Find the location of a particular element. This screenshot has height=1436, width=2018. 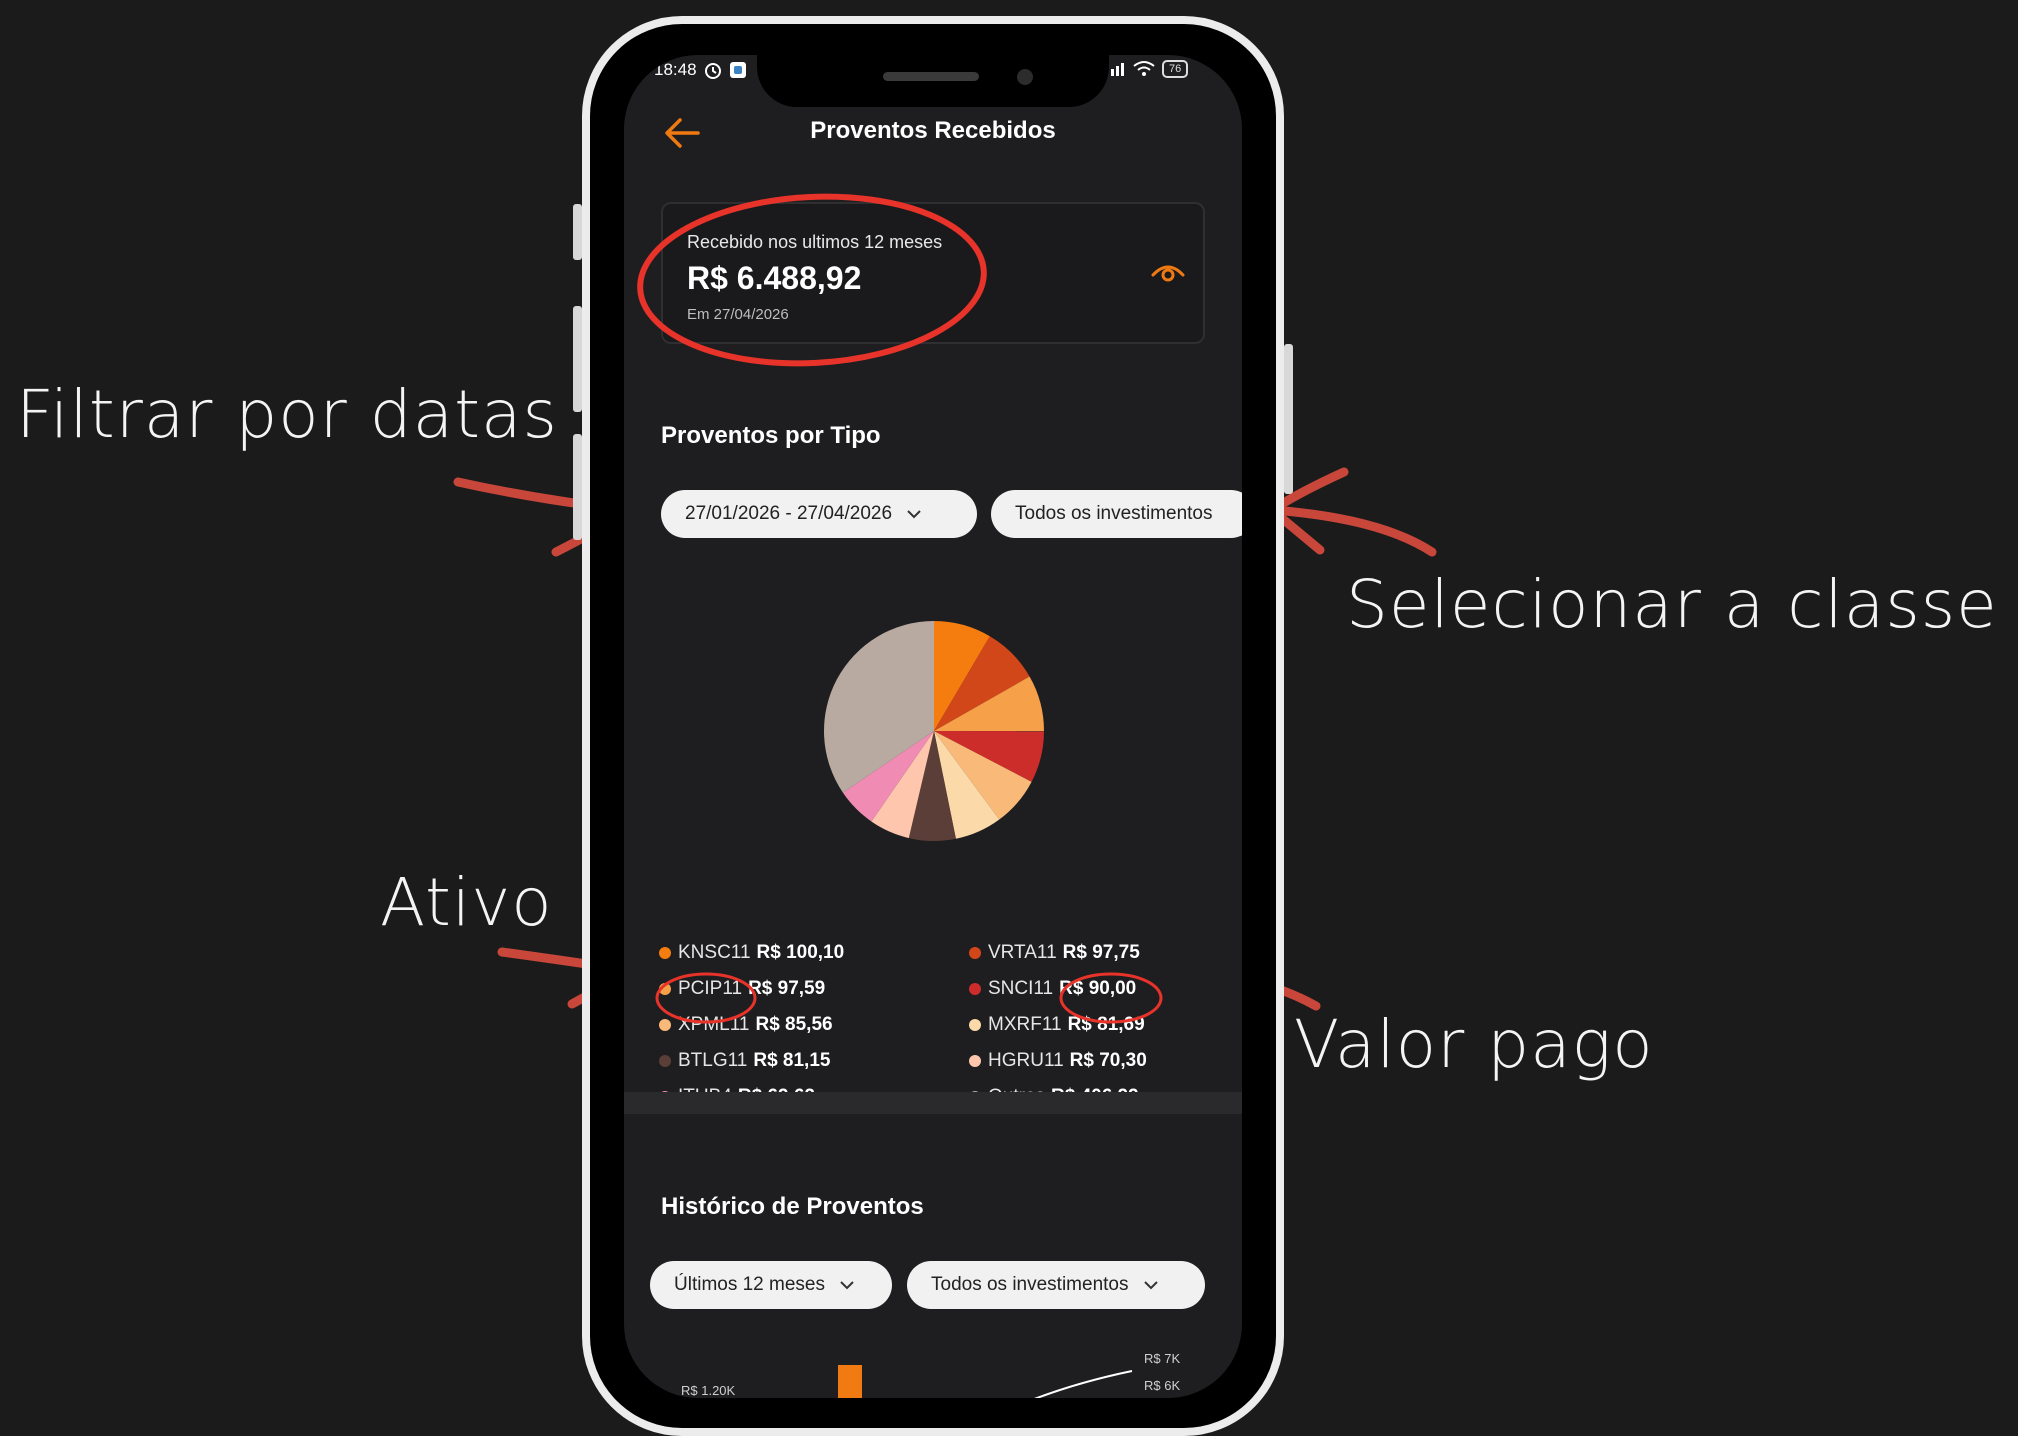

annotation-select-class: Selecionar a classe is located at coordinates (1672, 604).